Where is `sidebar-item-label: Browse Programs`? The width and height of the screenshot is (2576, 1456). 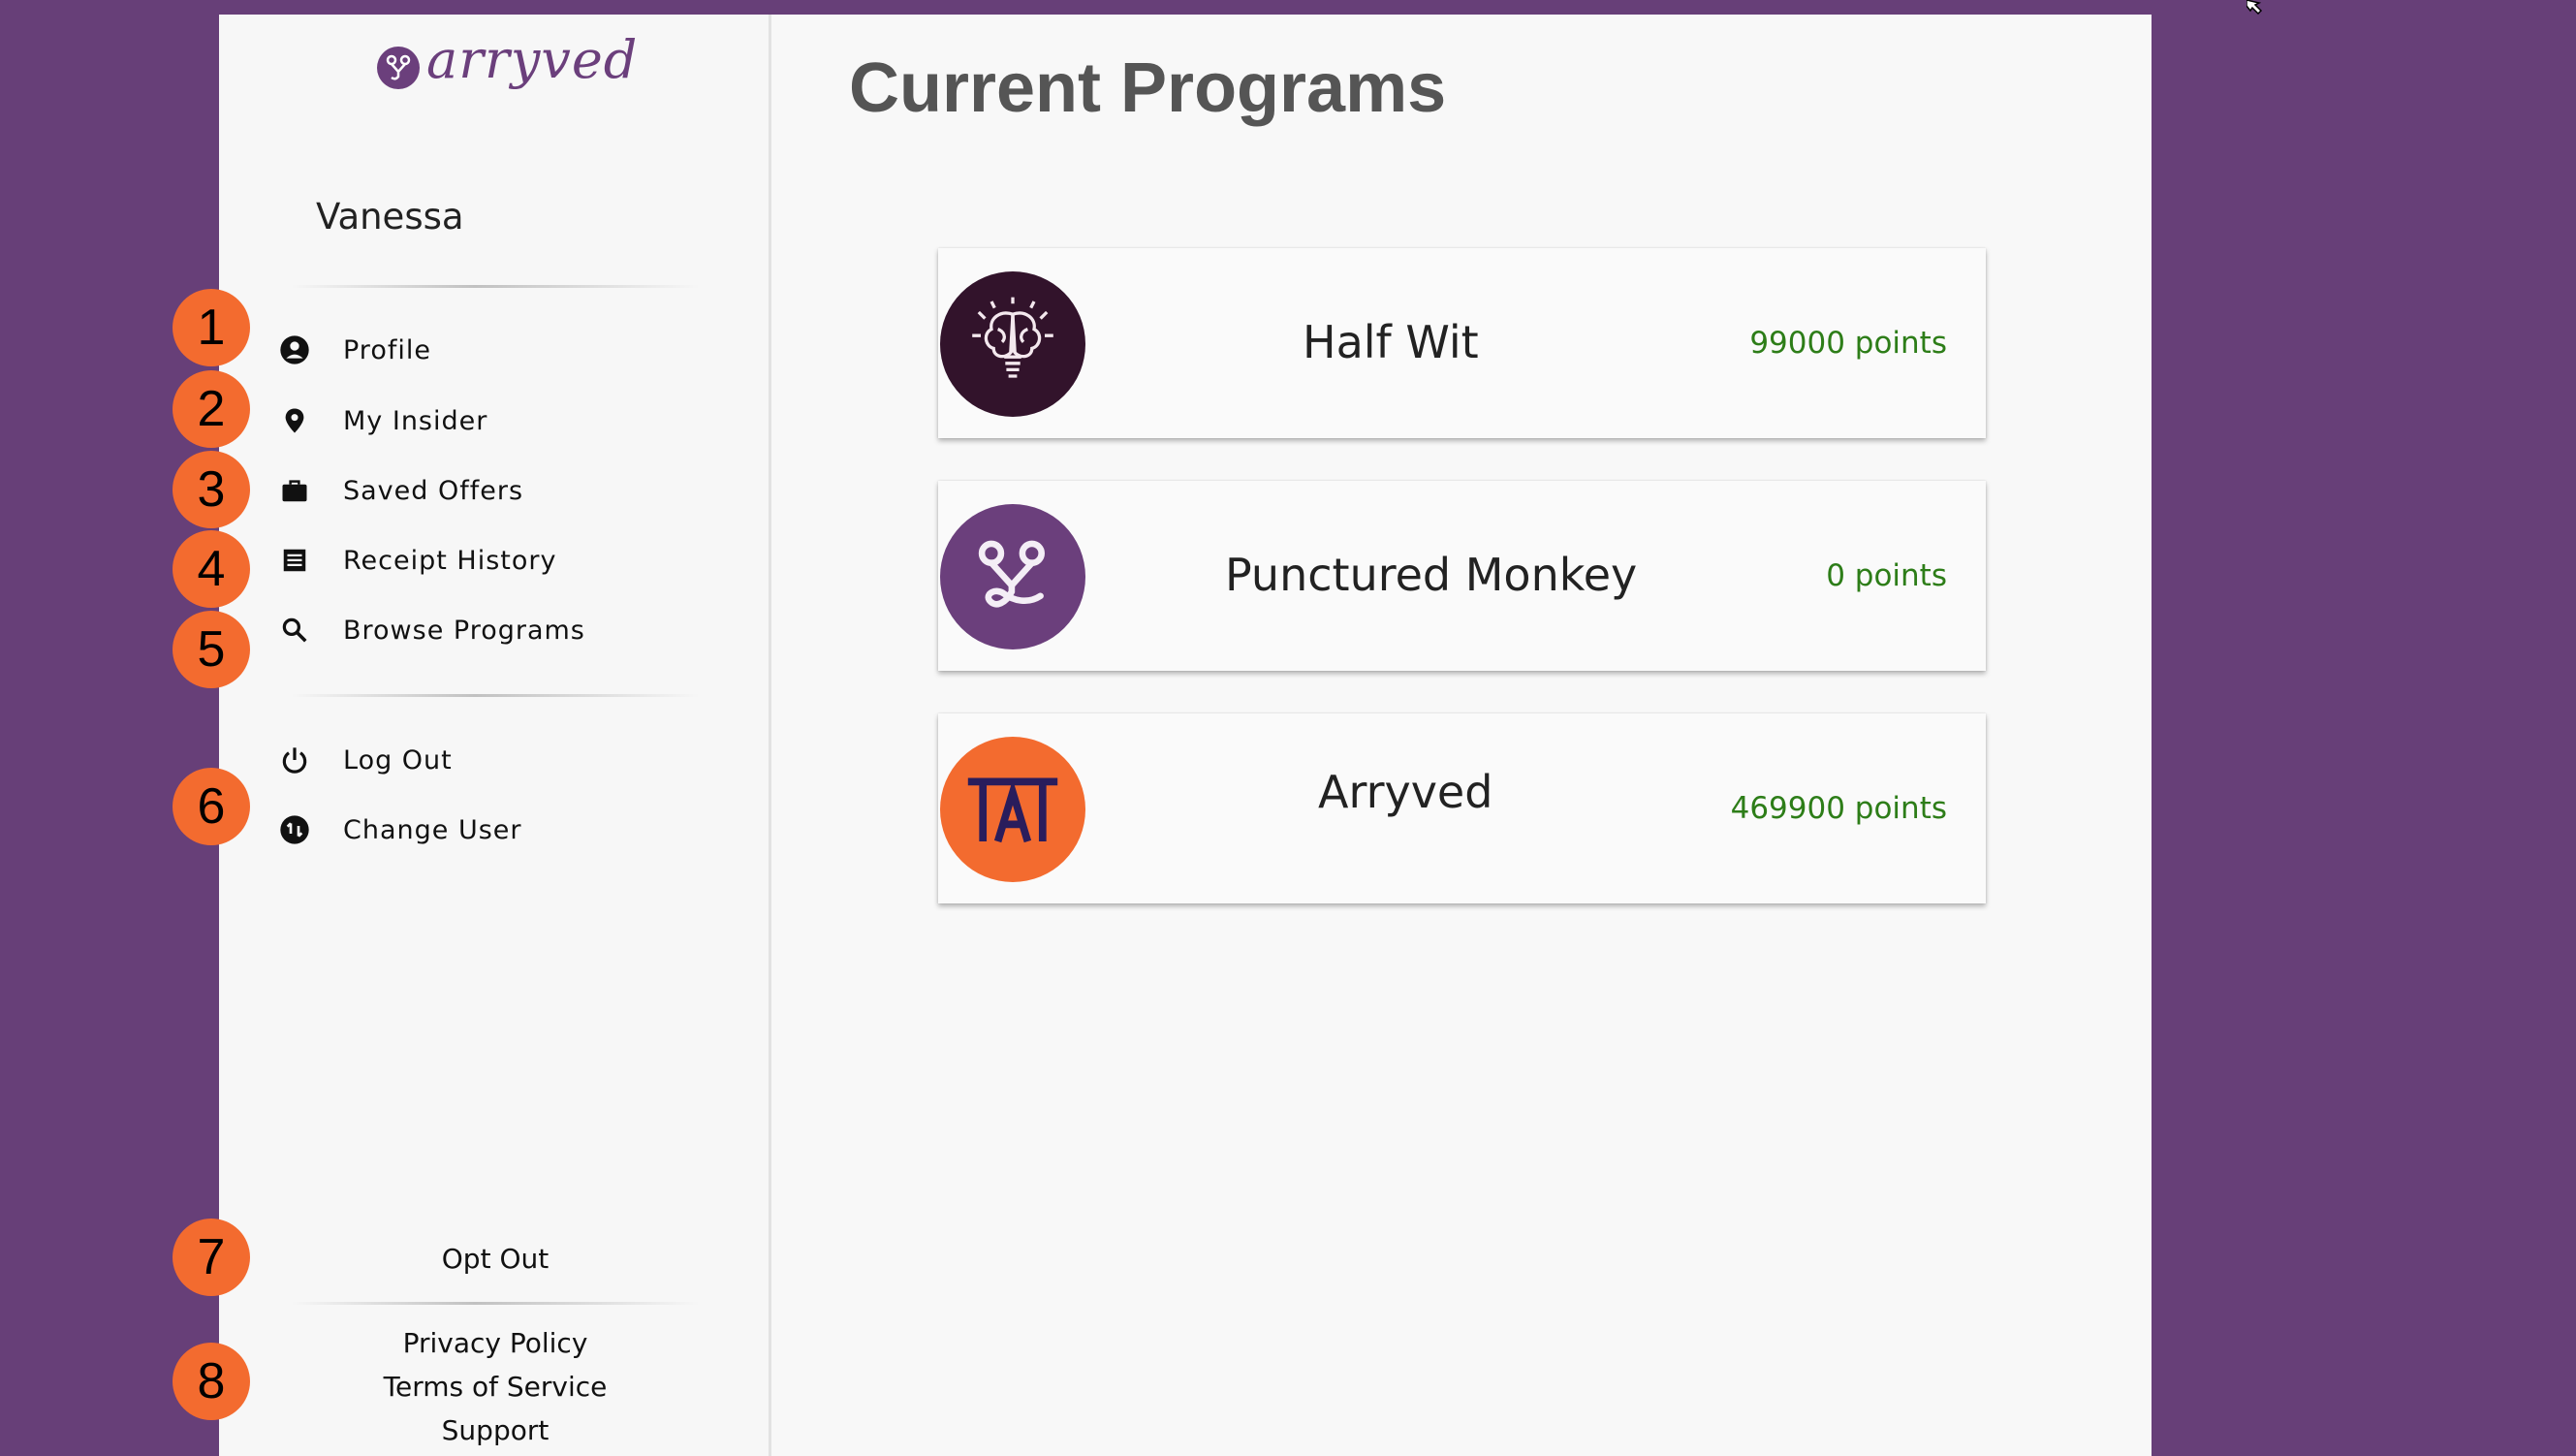
sidebar-item-label: Browse Programs is located at coordinates (464, 630).